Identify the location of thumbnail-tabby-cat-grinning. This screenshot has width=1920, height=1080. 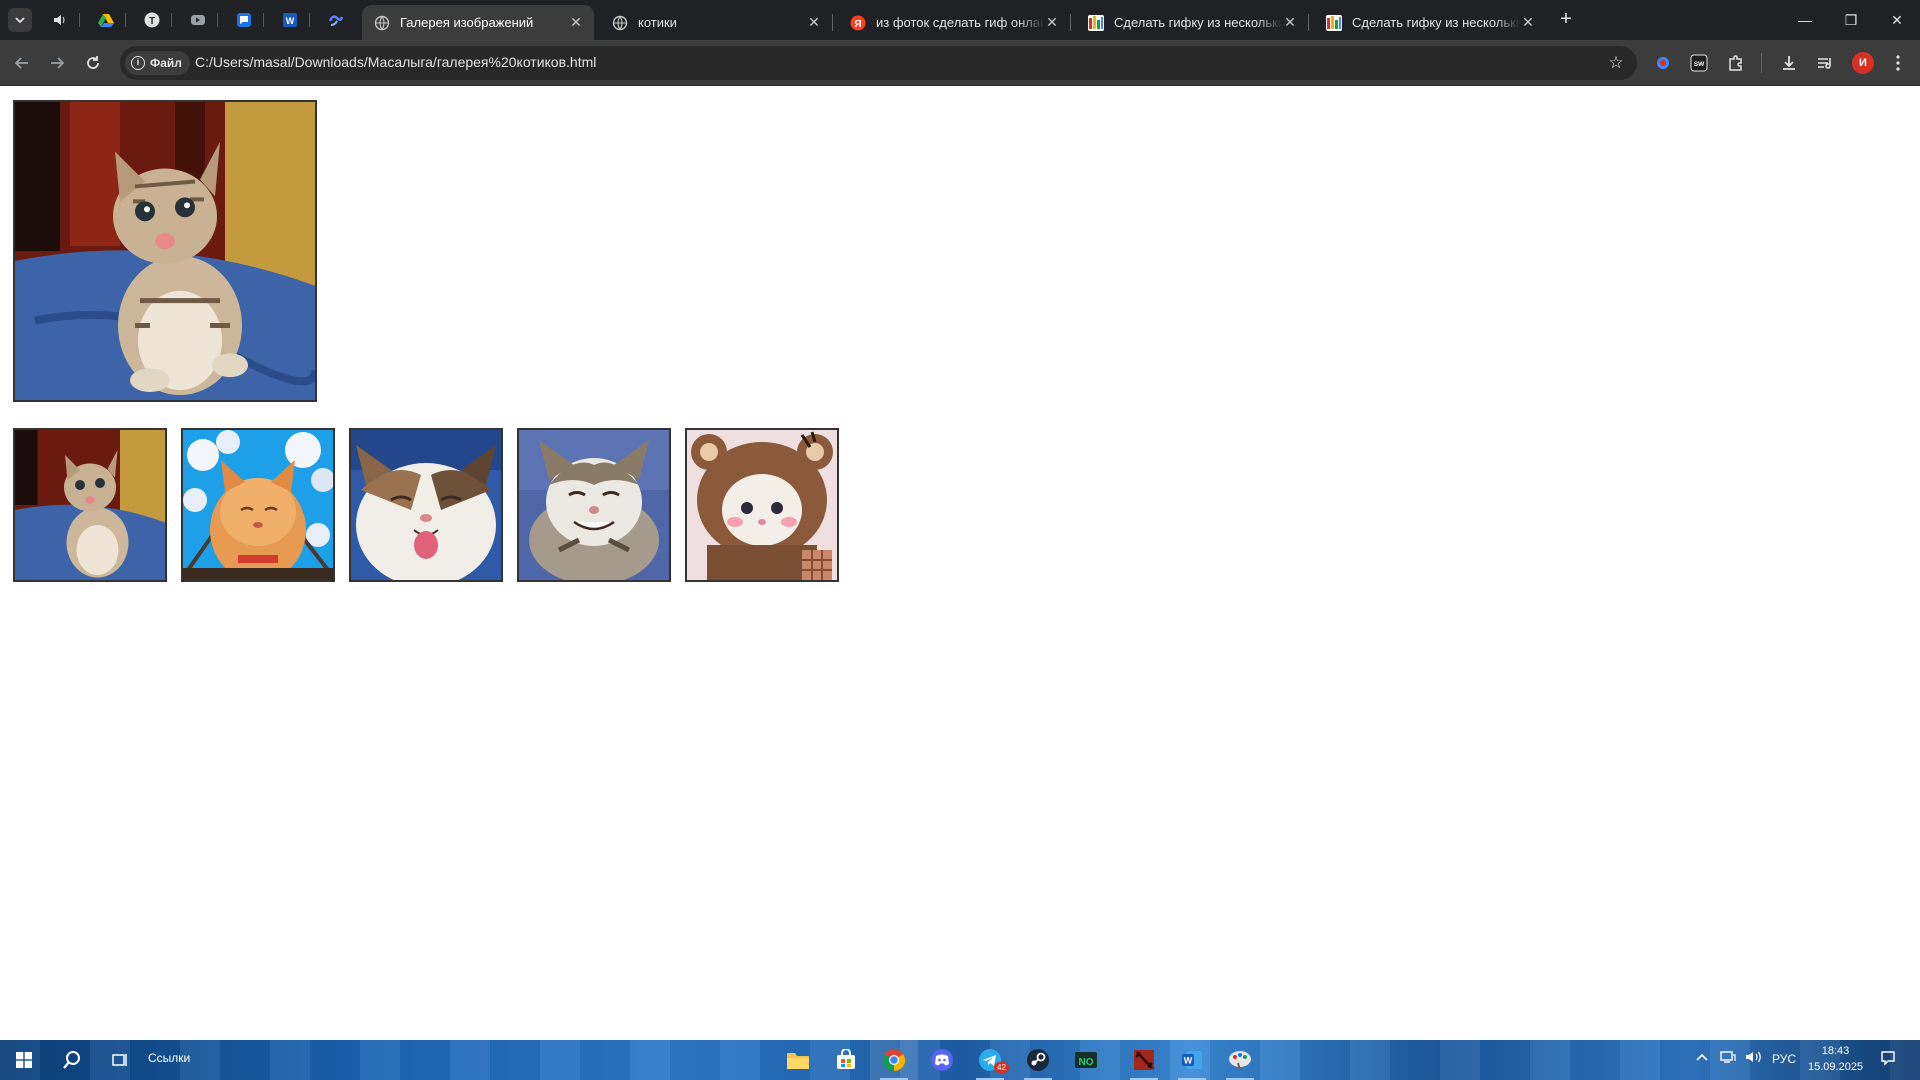
(594, 505).